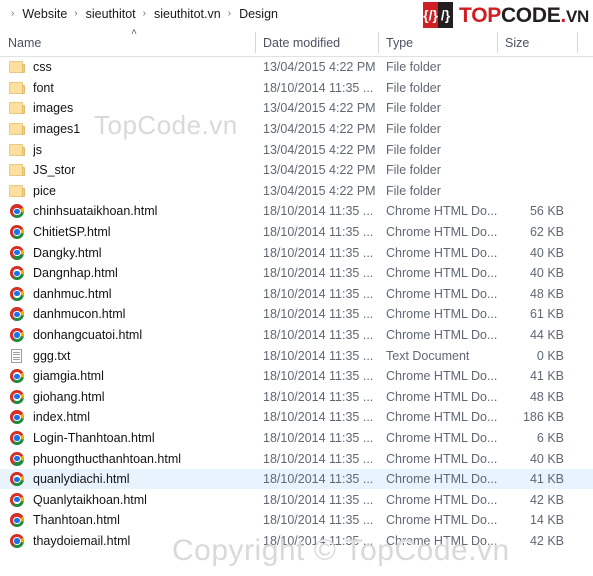 The width and height of the screenshot is (593, 576). What do you see at coordinates (437, 42) in the screenshot?
I see `column-header-type: Type` at bounding box center [437, 42].